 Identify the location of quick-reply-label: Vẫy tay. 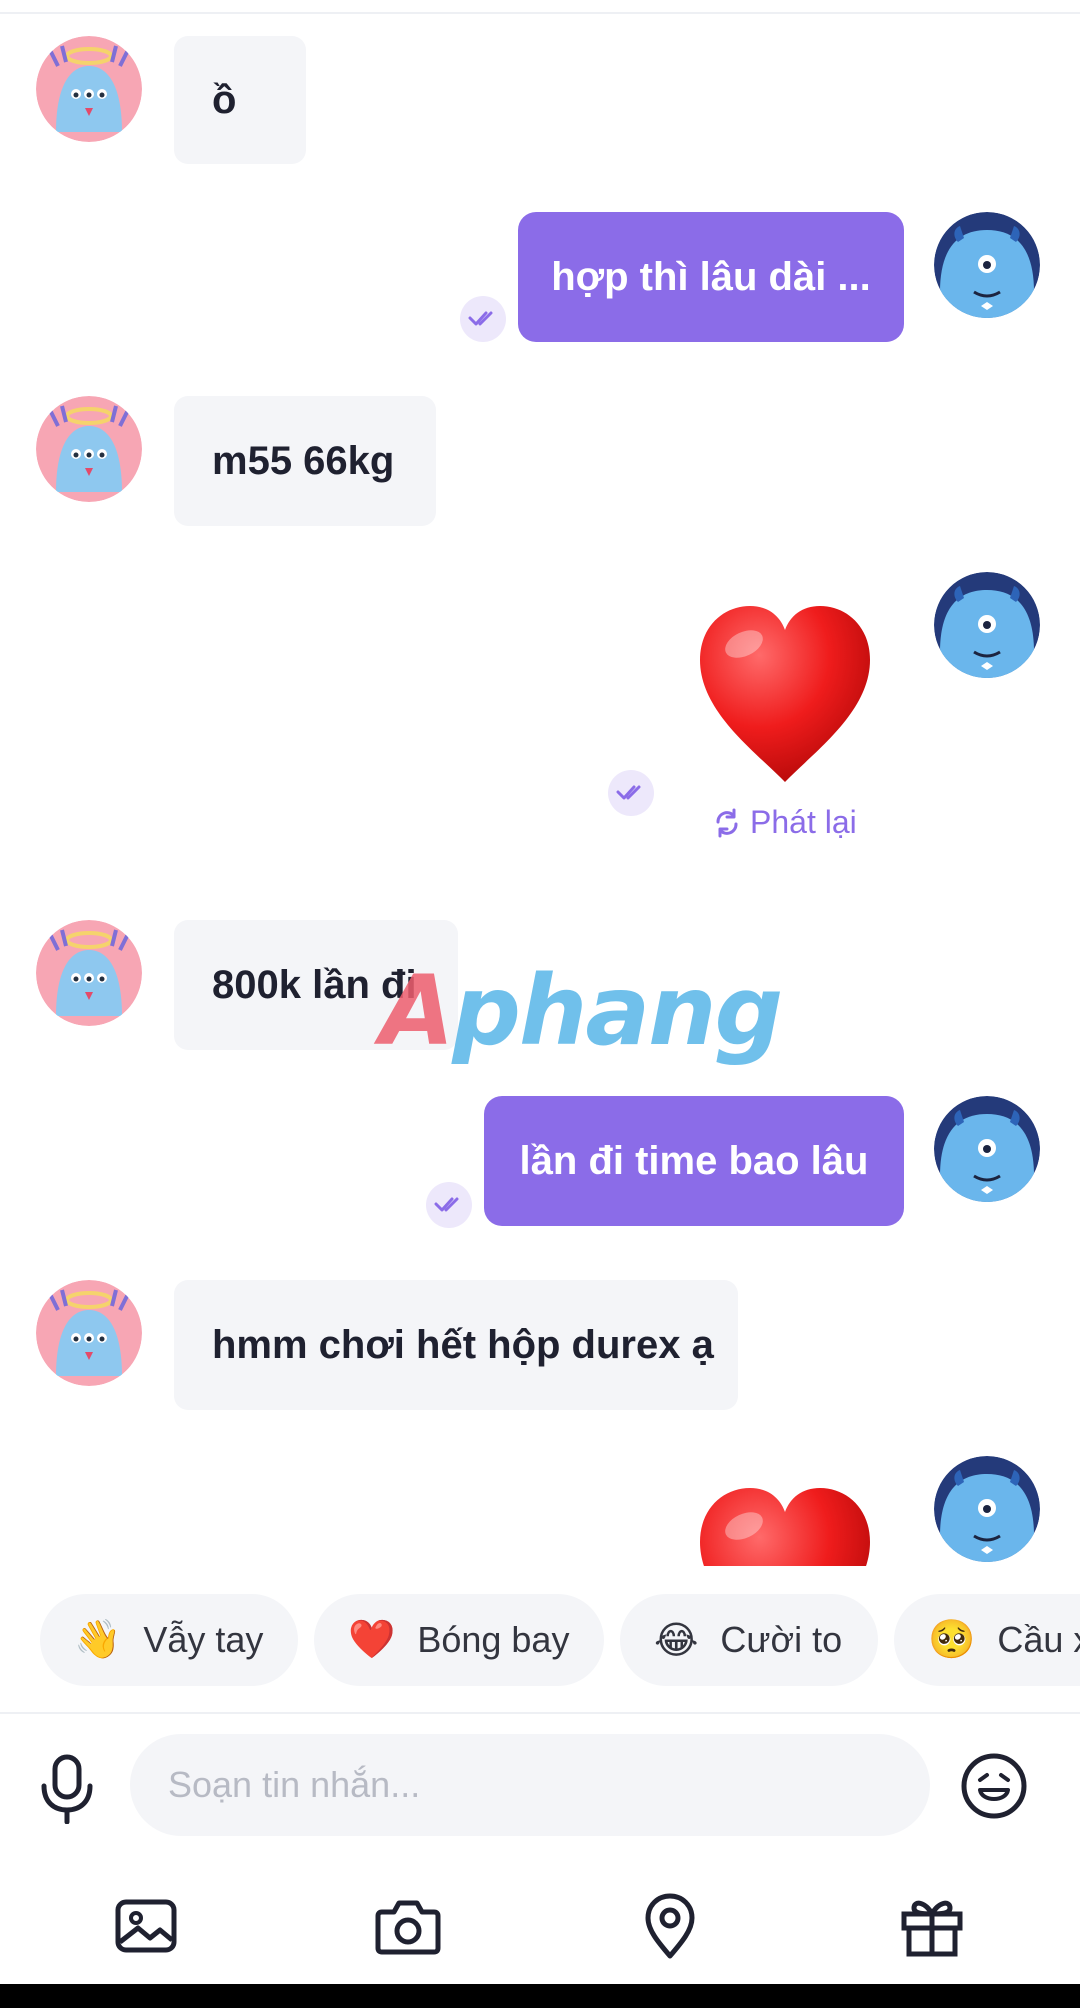
(203, 1639).